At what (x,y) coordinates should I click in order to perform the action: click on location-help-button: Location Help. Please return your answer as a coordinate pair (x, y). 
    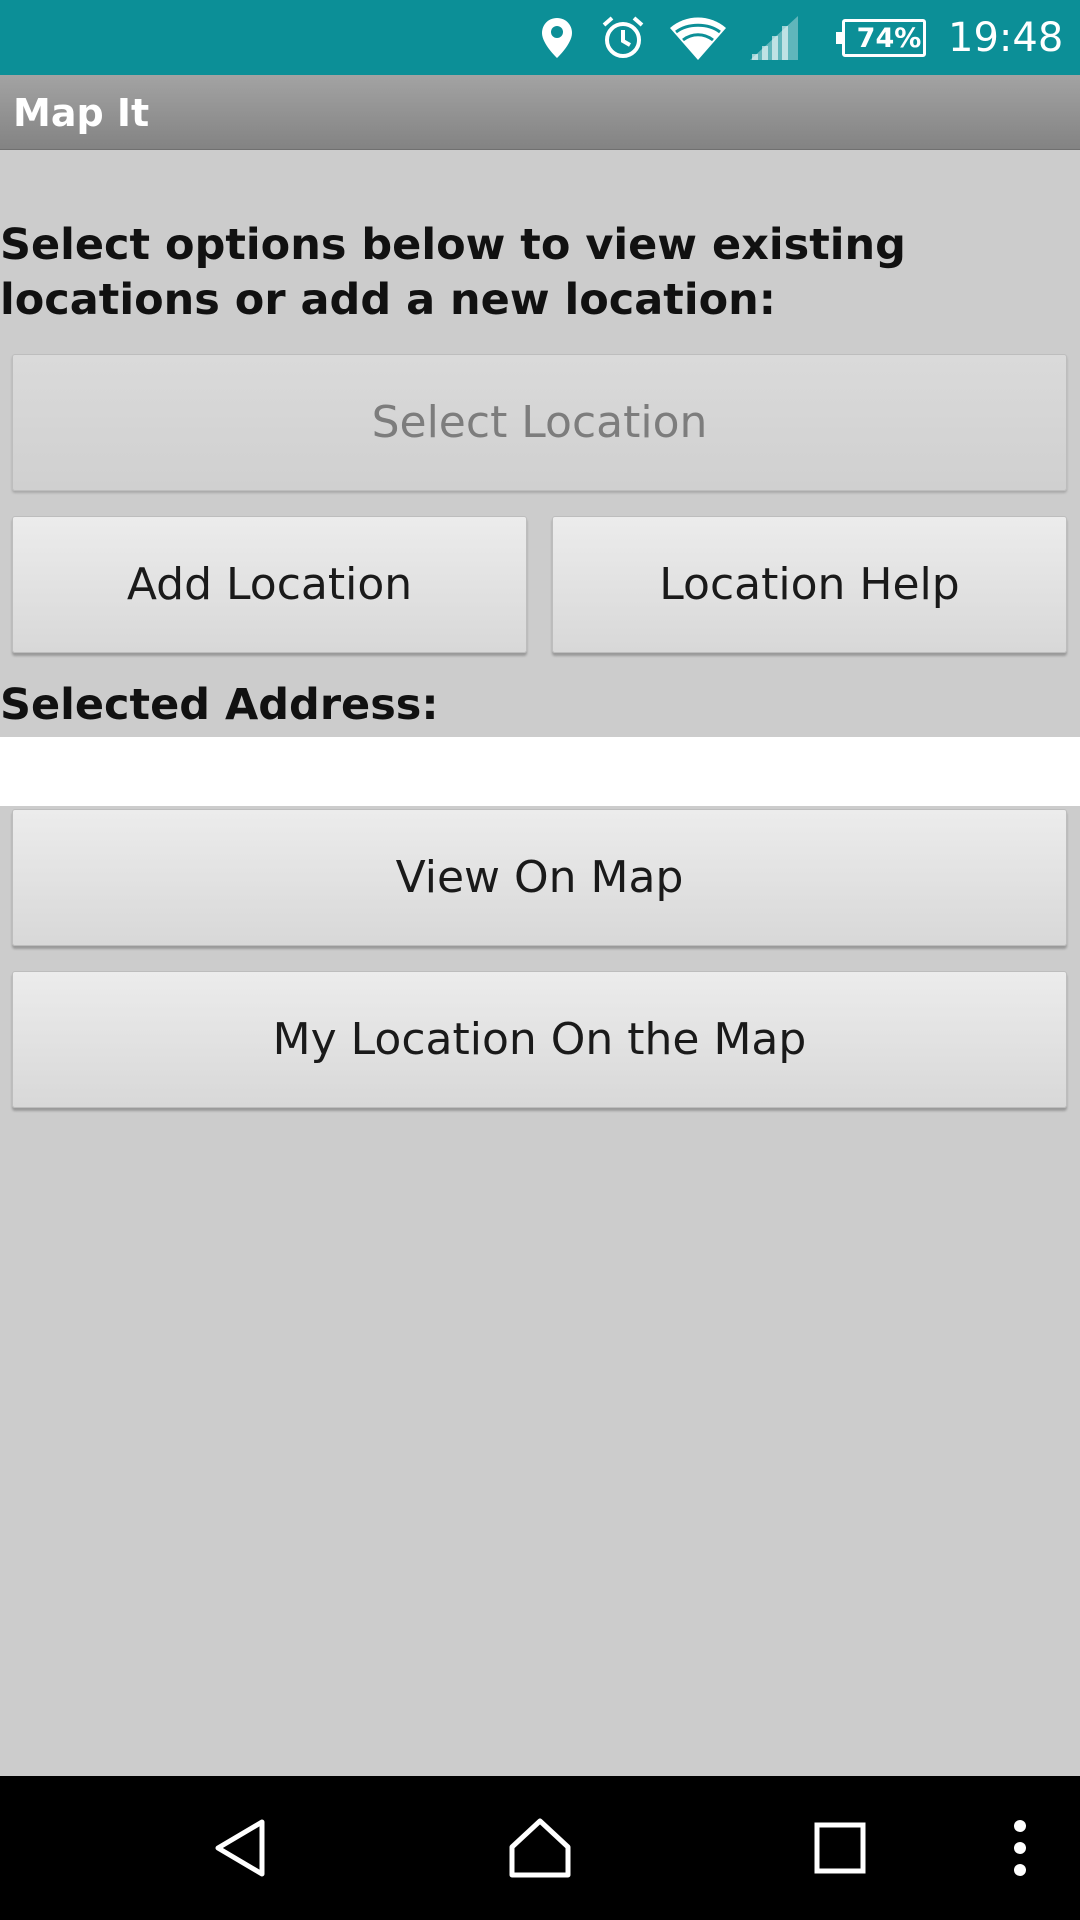
    Looking at the image, I should click on (809, 584).